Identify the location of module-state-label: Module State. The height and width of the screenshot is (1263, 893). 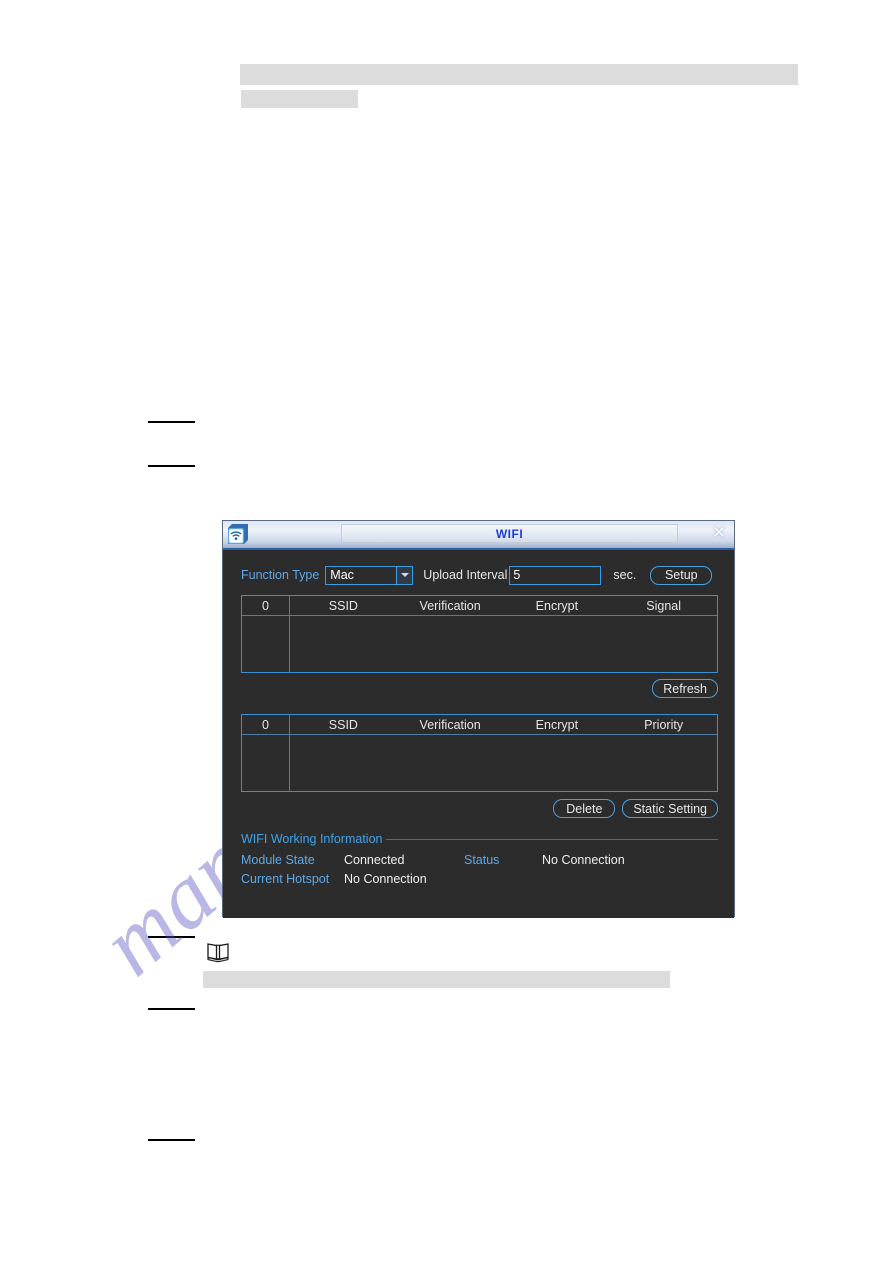
(278, 860).